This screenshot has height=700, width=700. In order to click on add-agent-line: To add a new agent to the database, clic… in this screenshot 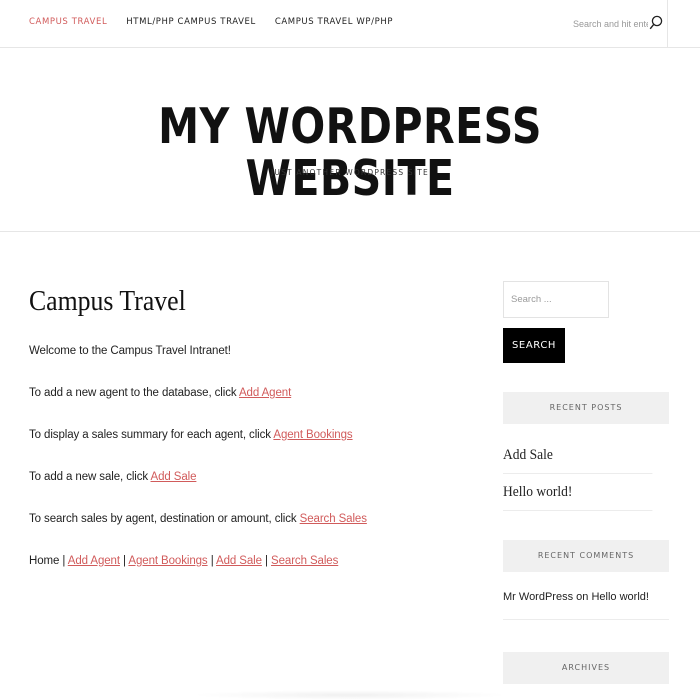, I will do `click(249, 393)`.